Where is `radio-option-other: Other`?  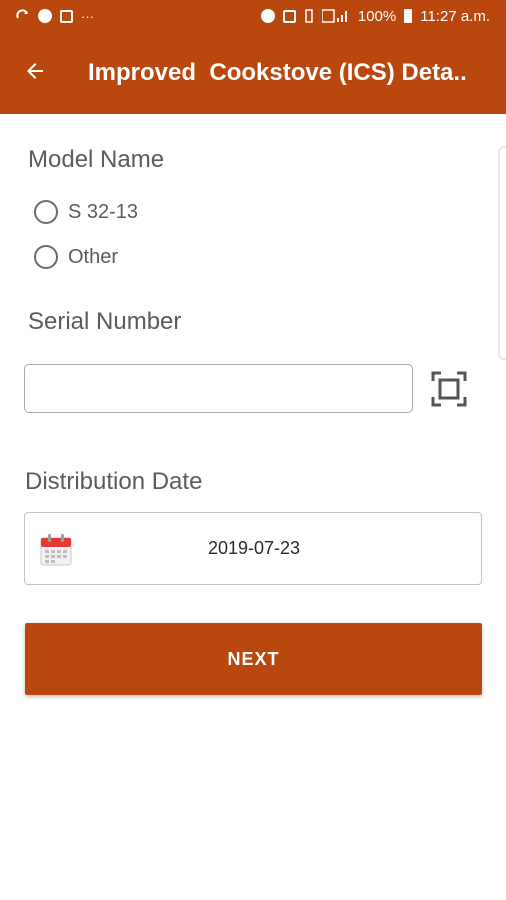
radio-option-other: Other is located at coordinates (76, 257).